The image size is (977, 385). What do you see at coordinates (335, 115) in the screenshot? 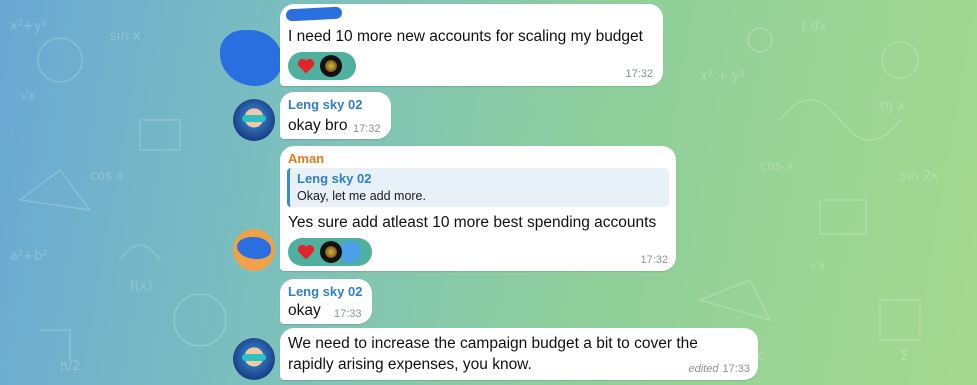
I see `message-bubble-2: Leng sky 02 okay bro 17:32` at bounding box center [335, 115].